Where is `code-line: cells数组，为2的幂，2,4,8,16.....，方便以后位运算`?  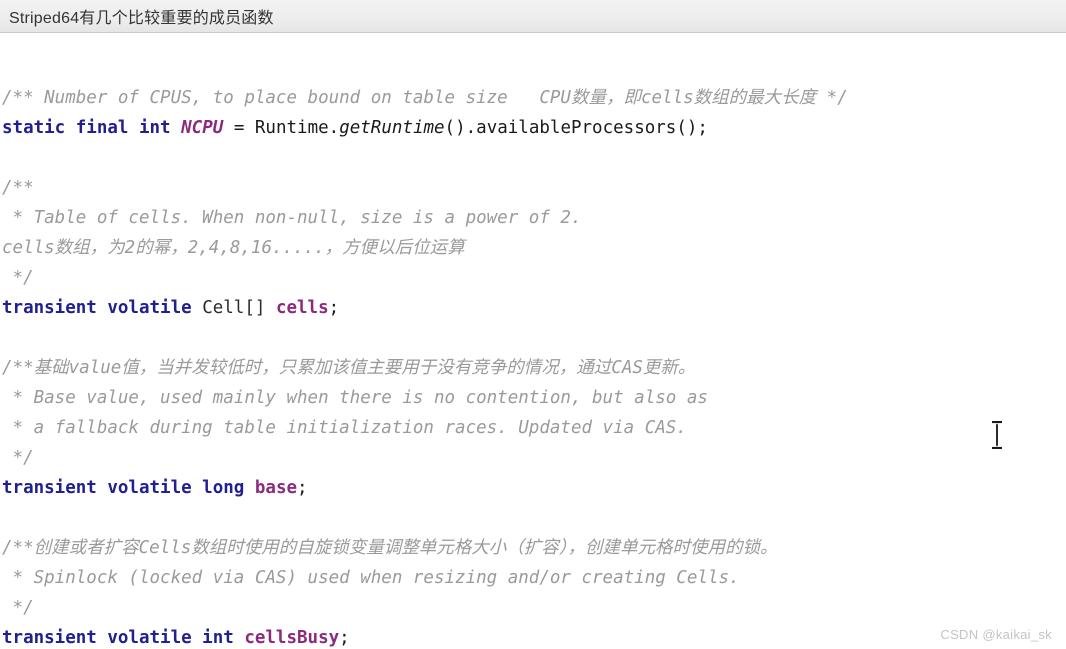
code-line: cells数组，为2的幂，2,4,8,16.....，方便以后位运算 is located at coordinates (533, 248).